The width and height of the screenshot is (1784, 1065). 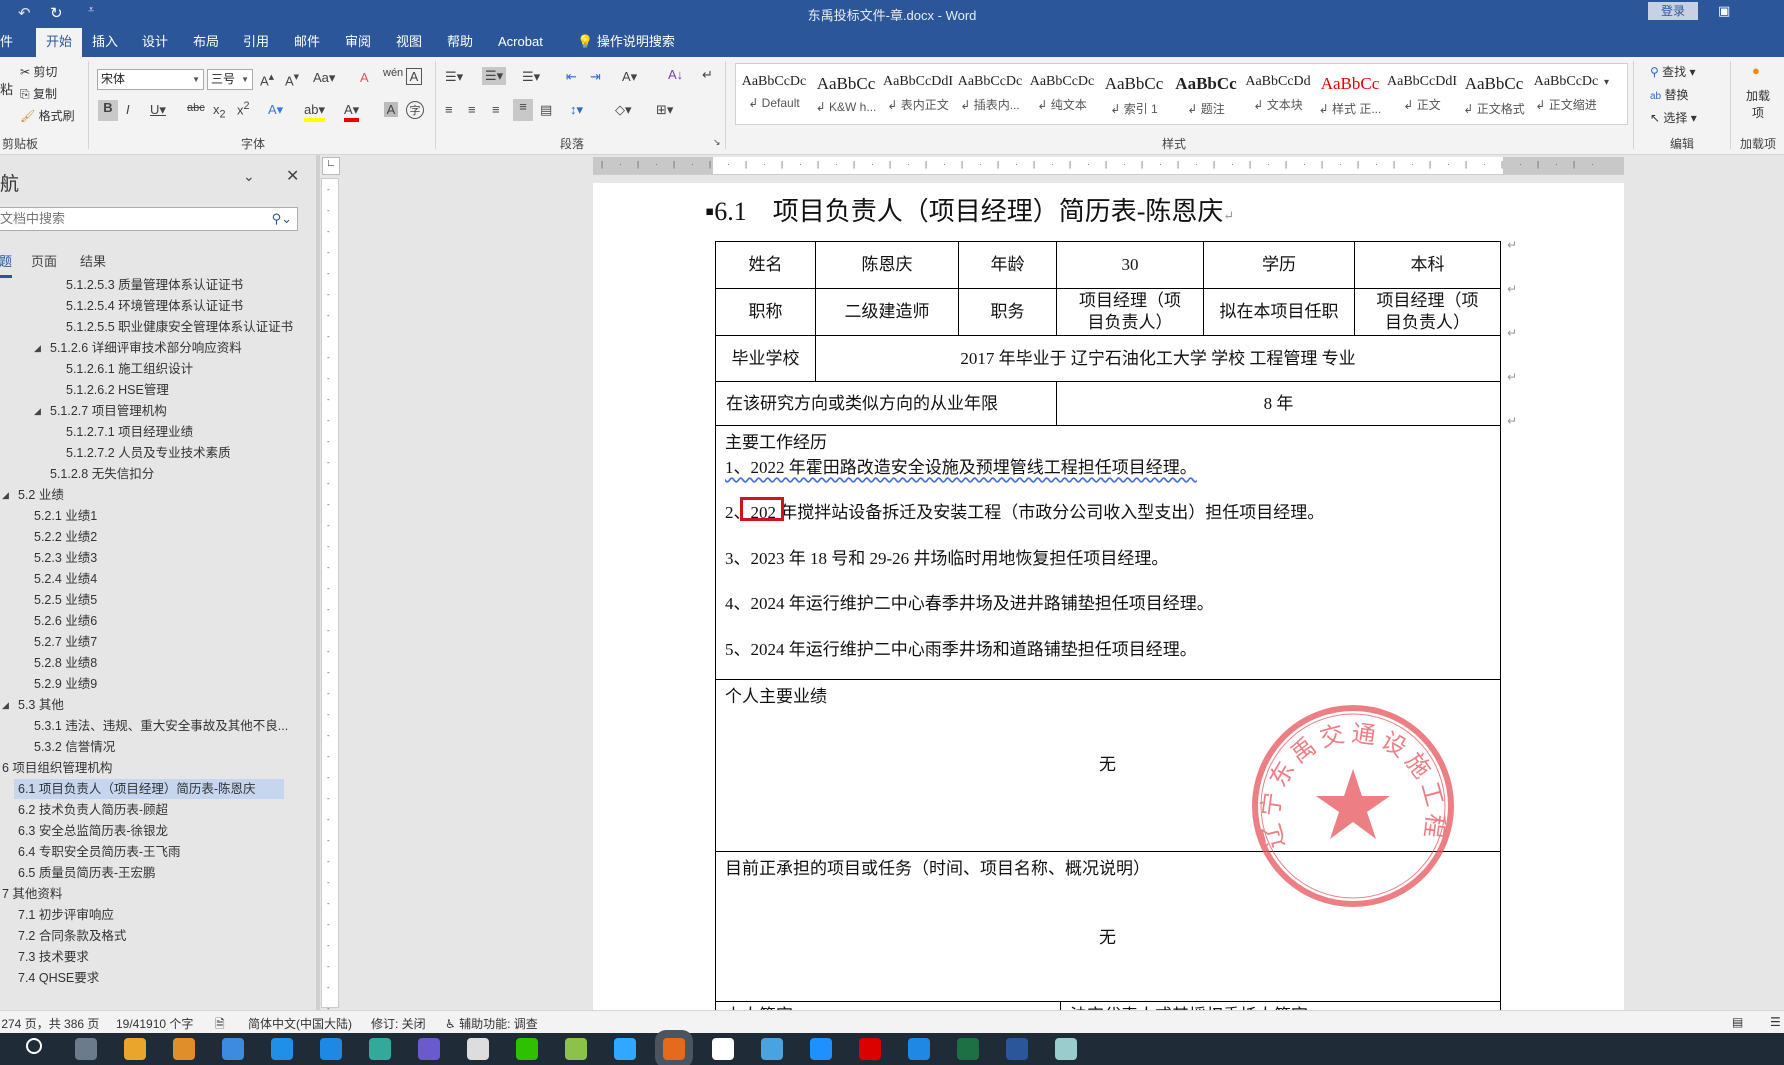 What do you see at coordinates (414, 76) in the screenshot?
I see `char-border-icon: A` at bounding box center [414, 76].